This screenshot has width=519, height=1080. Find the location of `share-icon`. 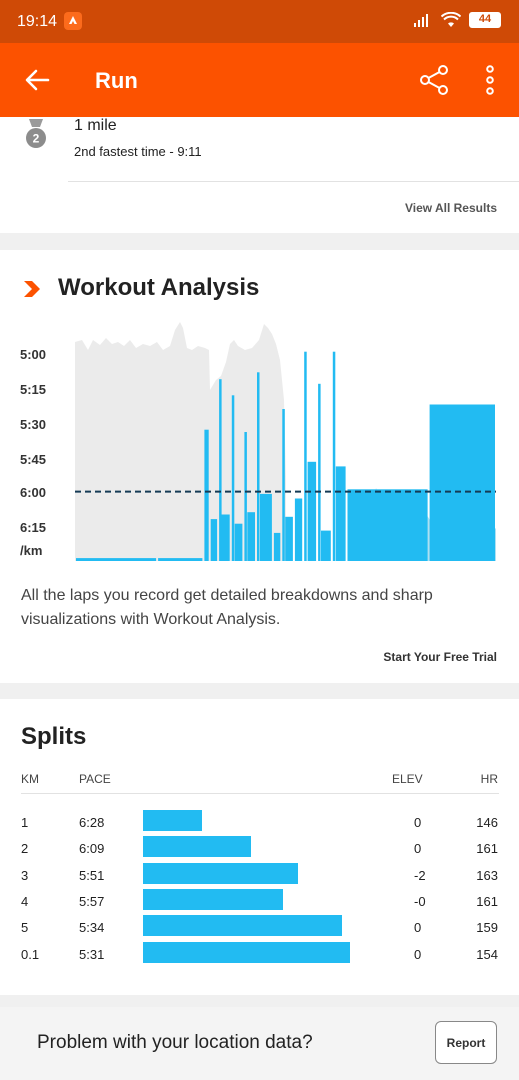

share-icon is located at coordinates (434, 80).